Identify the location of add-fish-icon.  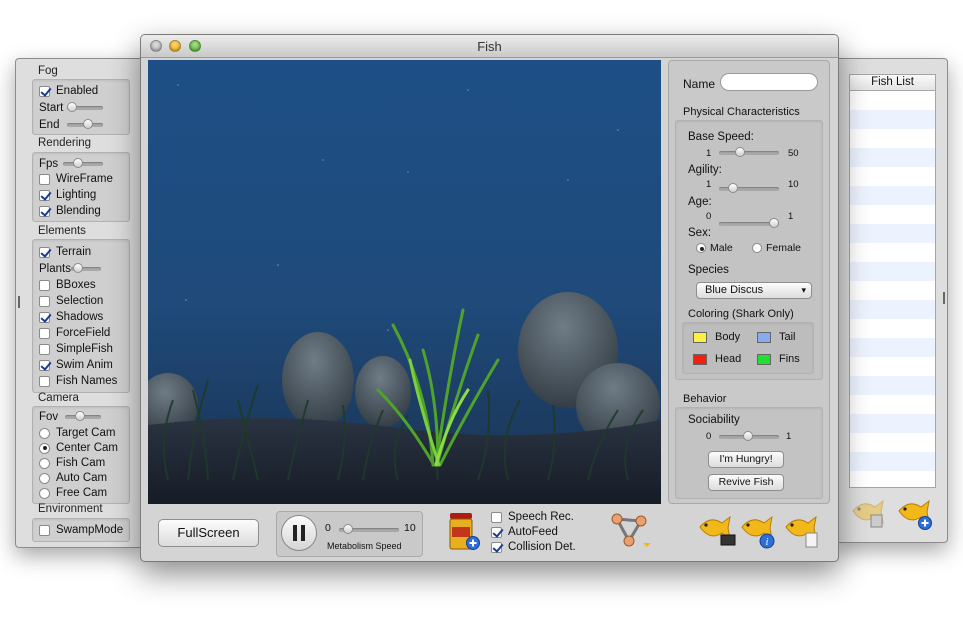
(916, 513).